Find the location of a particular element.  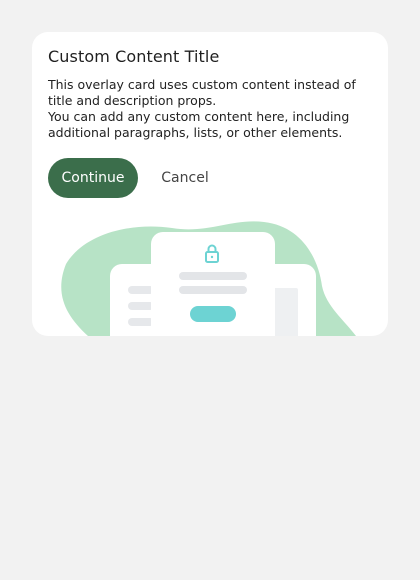

cancel-button: Cancel is located at coordinates (185, 178).